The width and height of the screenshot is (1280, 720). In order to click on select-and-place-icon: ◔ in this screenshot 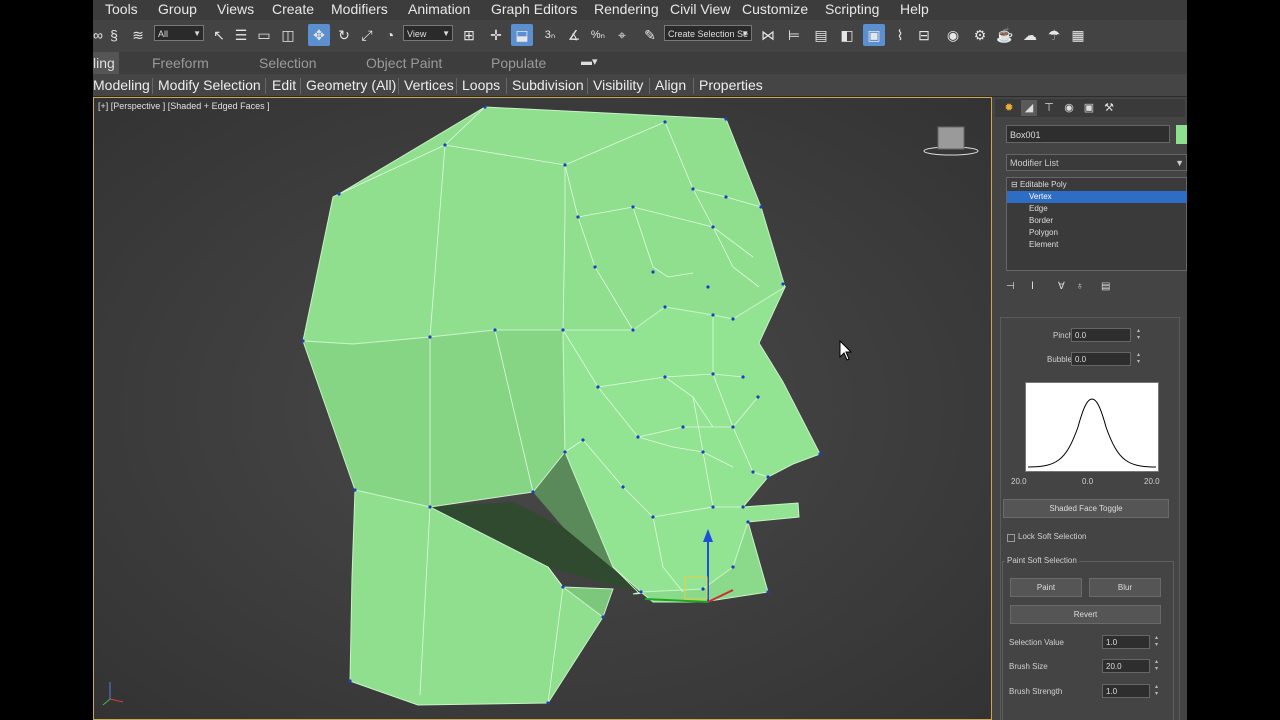, I will do `click(390, 35)`.